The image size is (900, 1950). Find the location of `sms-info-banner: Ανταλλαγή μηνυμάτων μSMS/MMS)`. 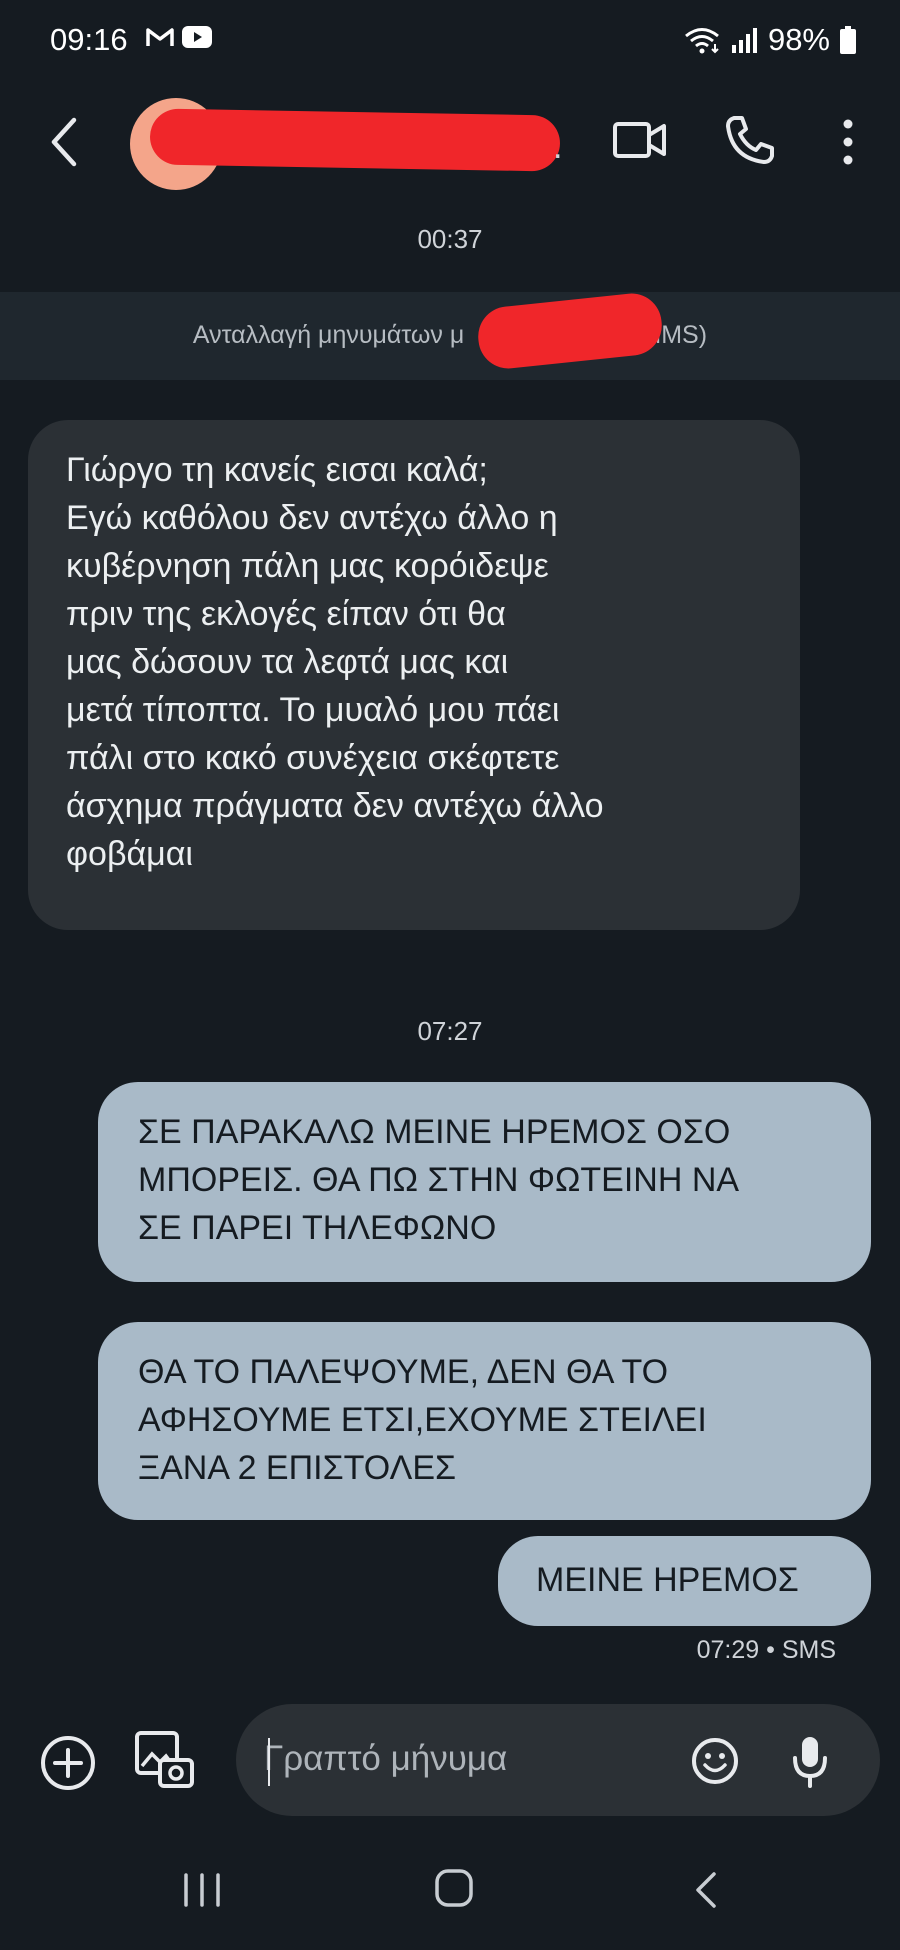

sms-info-banner: Ανταλλαγή μηνυμάτων μSMS/MMS) is located at coordinates (450, 336).